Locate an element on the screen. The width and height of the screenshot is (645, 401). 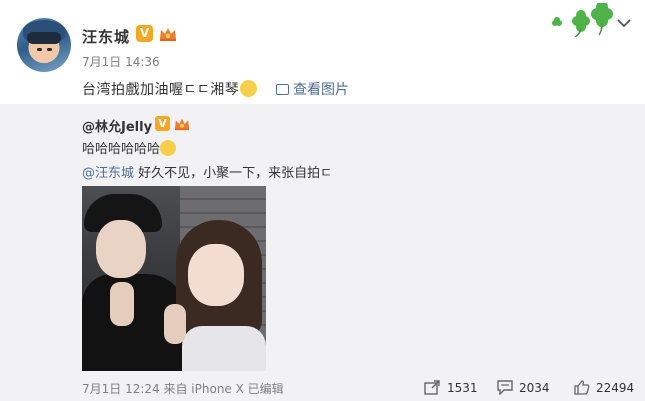
thumbs-up-icon is located at coordinates (582, 387).